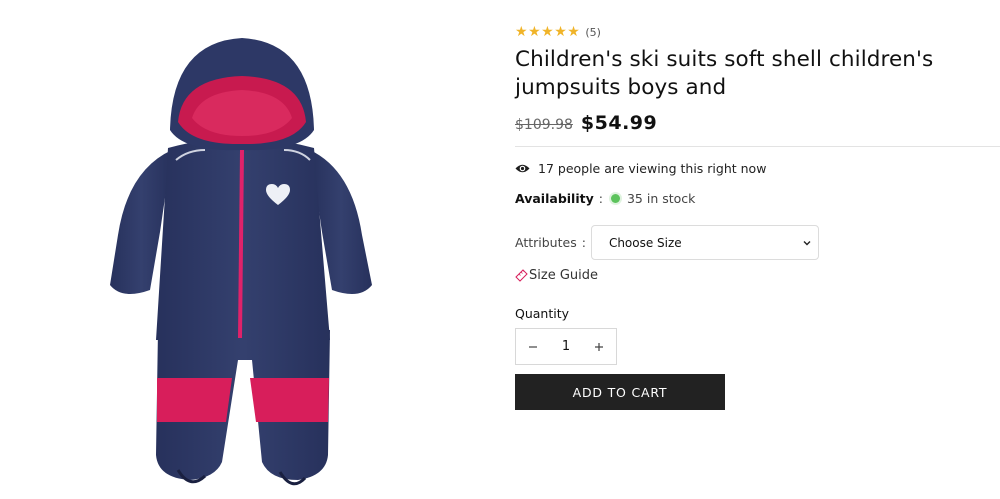 The width and height of the screenshot is (1000, 499). I want to click on increase-quantity-button, so click(599, 347).